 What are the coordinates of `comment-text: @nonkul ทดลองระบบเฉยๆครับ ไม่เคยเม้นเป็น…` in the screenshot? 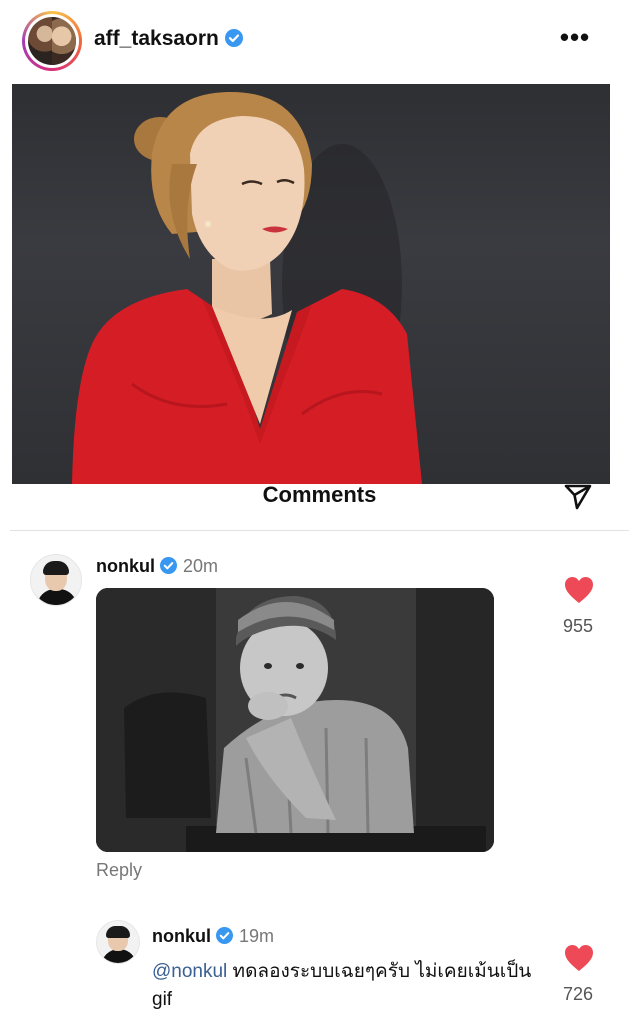 It's located at (342, 986).